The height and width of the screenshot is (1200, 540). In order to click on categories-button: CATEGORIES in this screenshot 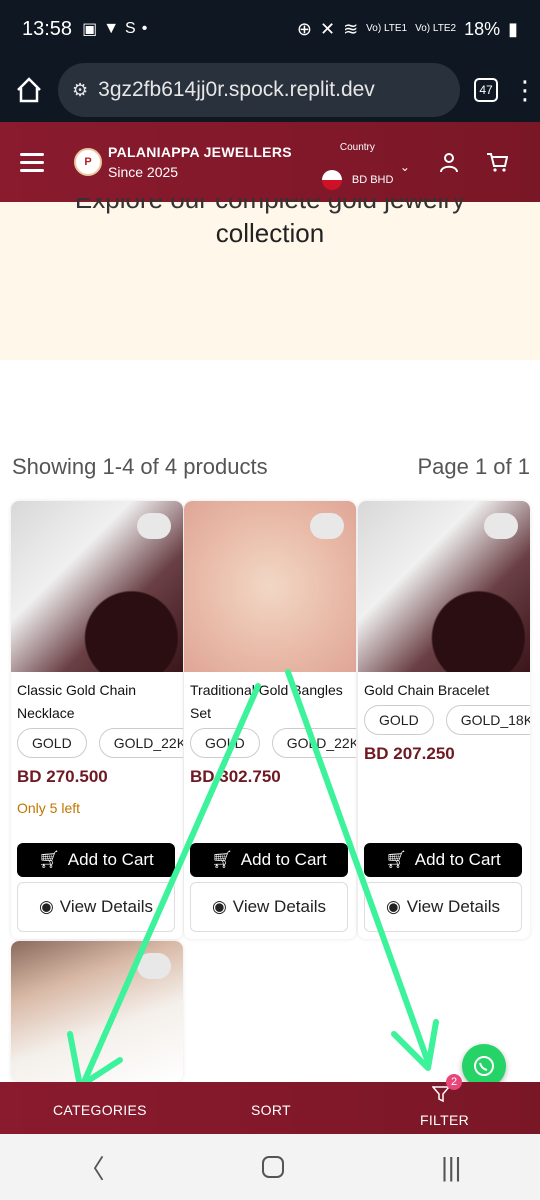, I will do `click(100, 1110)`.